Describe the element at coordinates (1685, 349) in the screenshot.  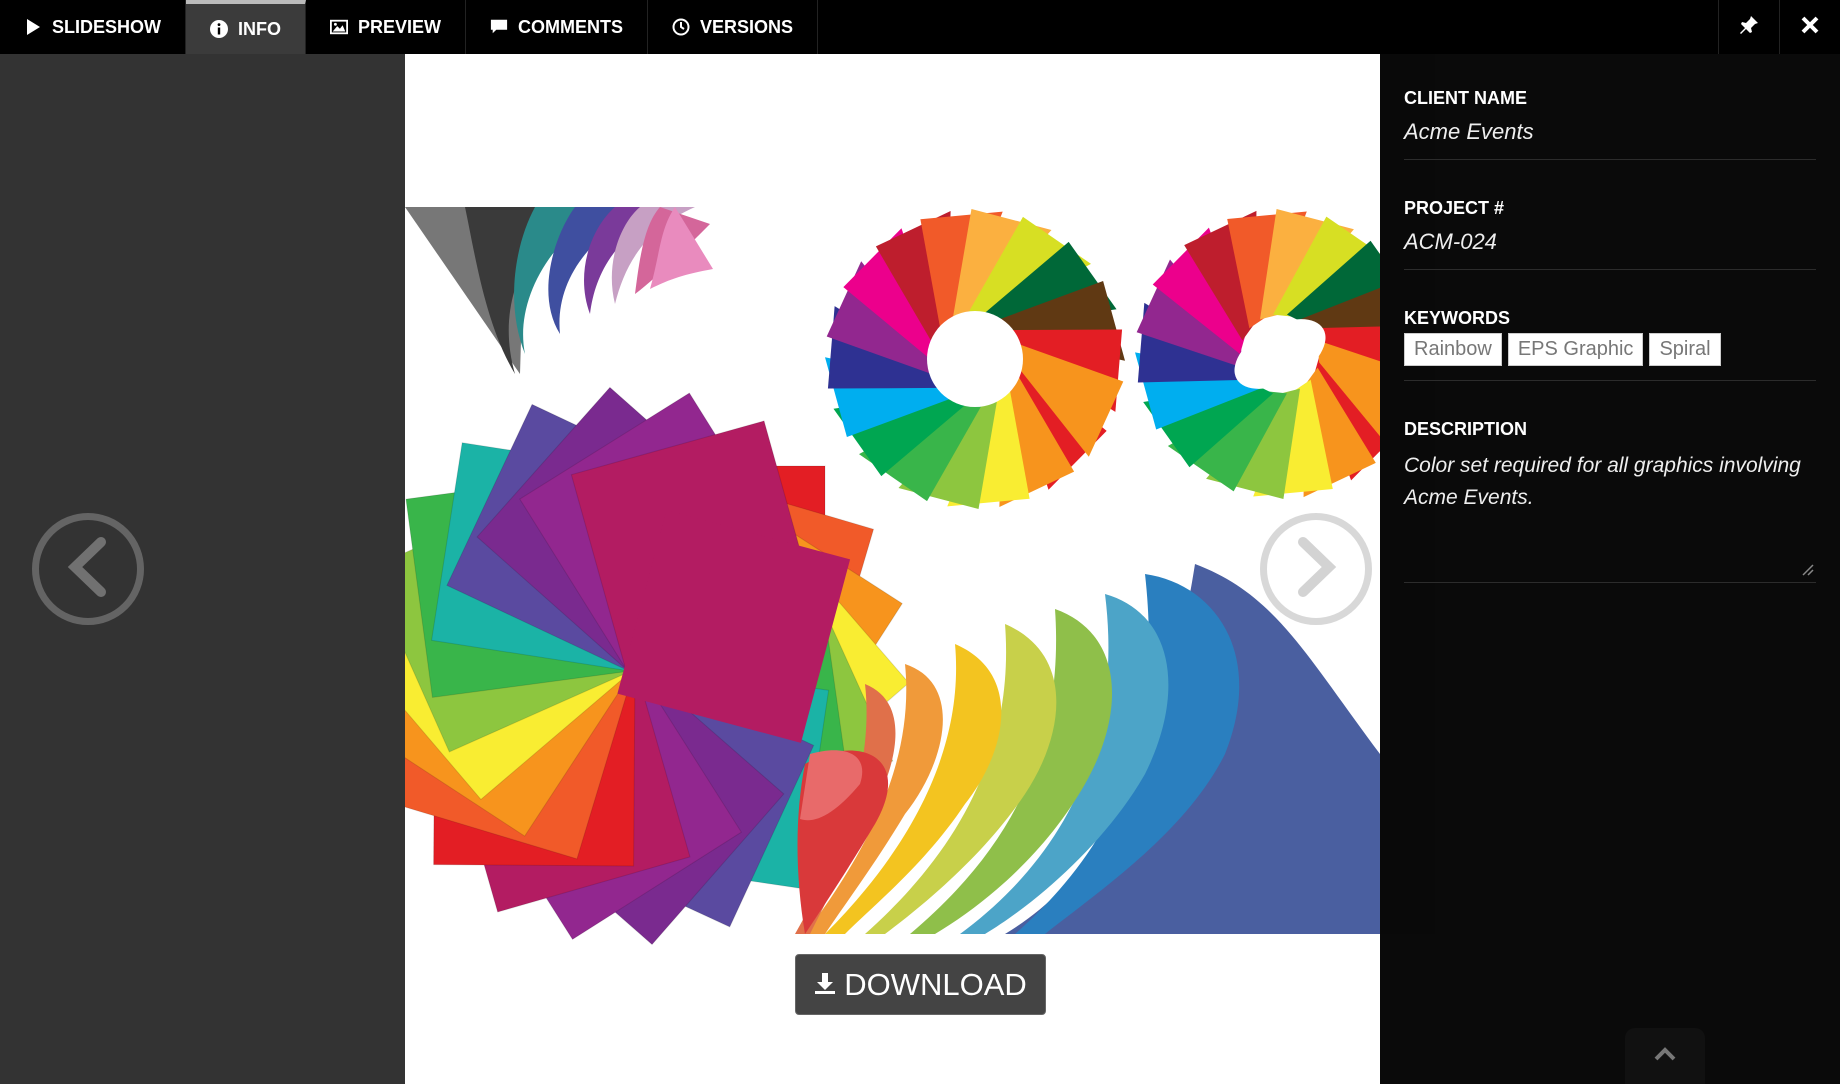
I see `keyword-tag: Spiral` at that location.